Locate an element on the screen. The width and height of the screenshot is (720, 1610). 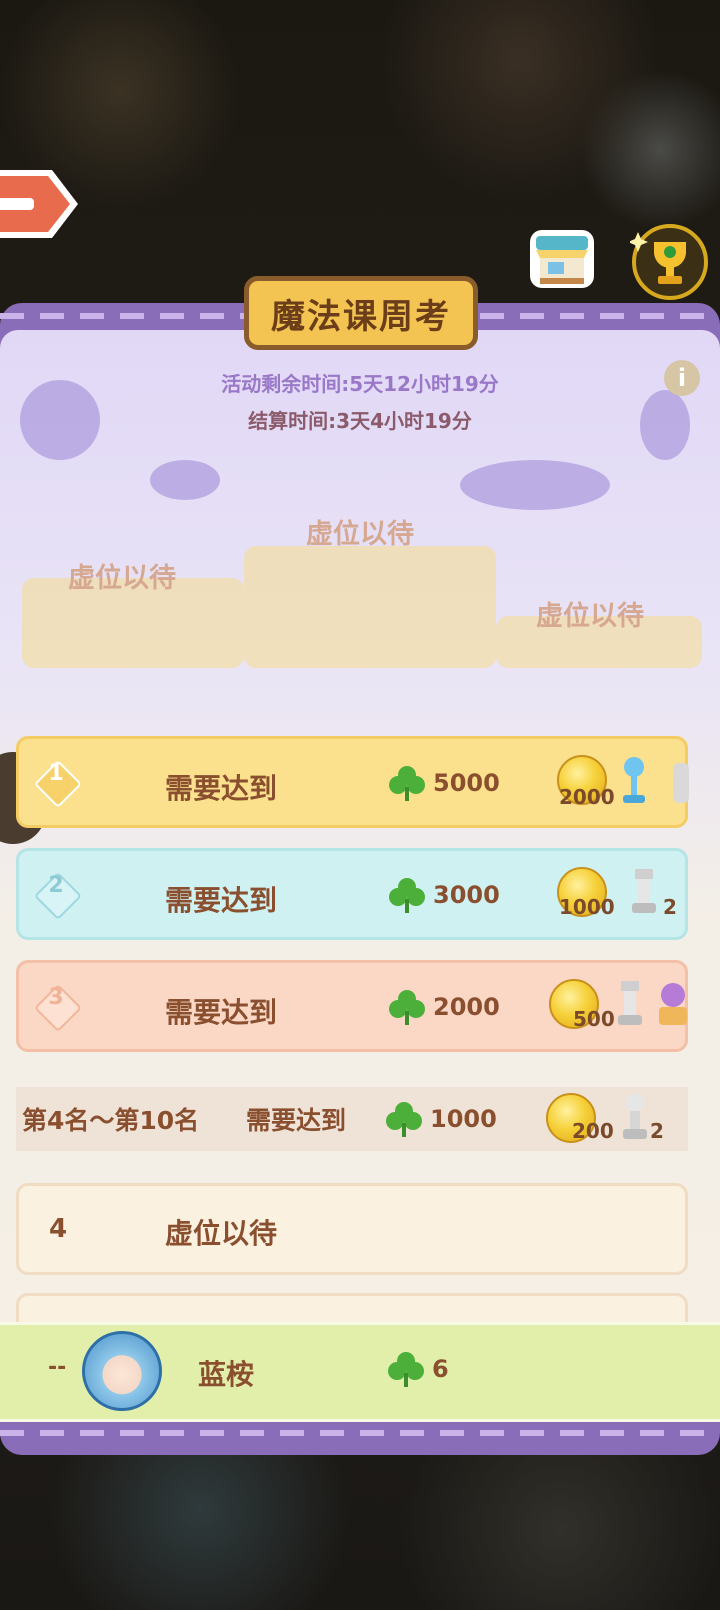
my-rank: -- is located at coordinates (57, 1367).